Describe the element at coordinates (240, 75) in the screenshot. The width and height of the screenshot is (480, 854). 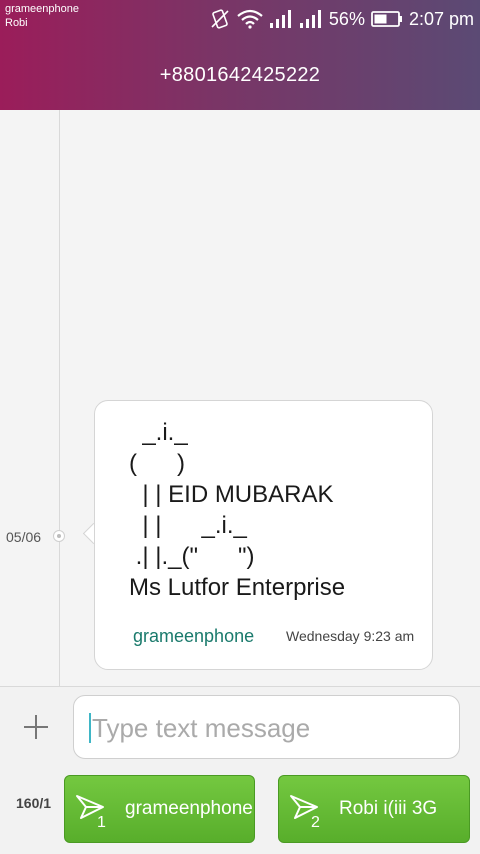
I see `conversation-title: +8801642425222` at that location.